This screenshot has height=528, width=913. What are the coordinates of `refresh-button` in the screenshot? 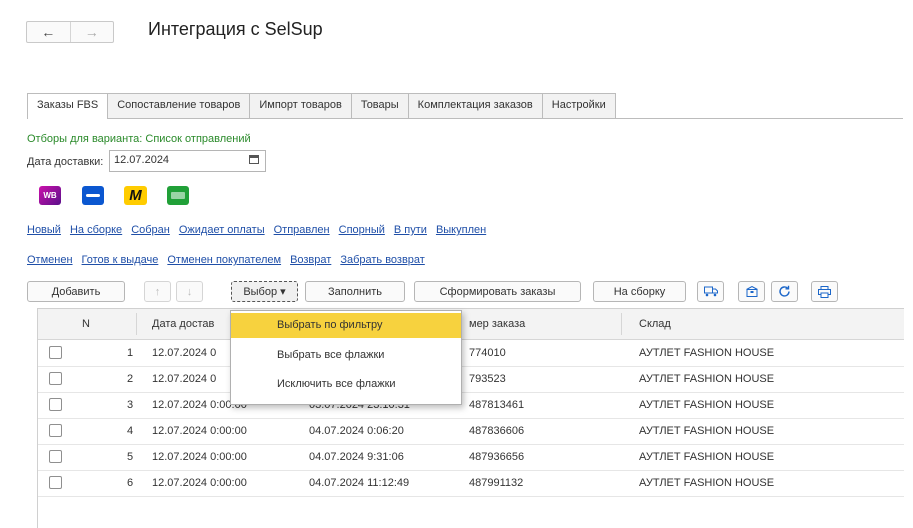 It's located at (784, 291).